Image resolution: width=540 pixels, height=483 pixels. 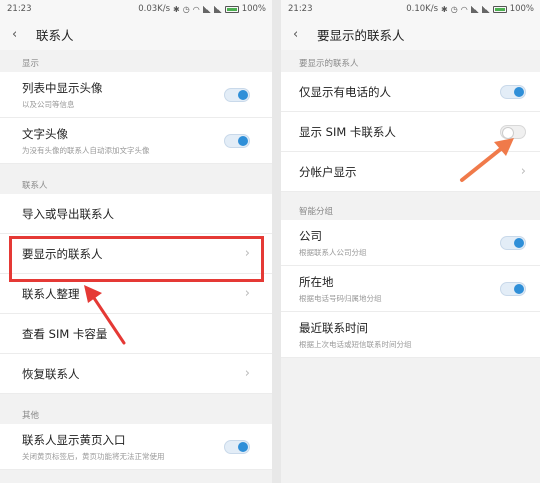 I want to click on phone-only-setting: 仅显示有电话的人, so click(x=410, y=92).